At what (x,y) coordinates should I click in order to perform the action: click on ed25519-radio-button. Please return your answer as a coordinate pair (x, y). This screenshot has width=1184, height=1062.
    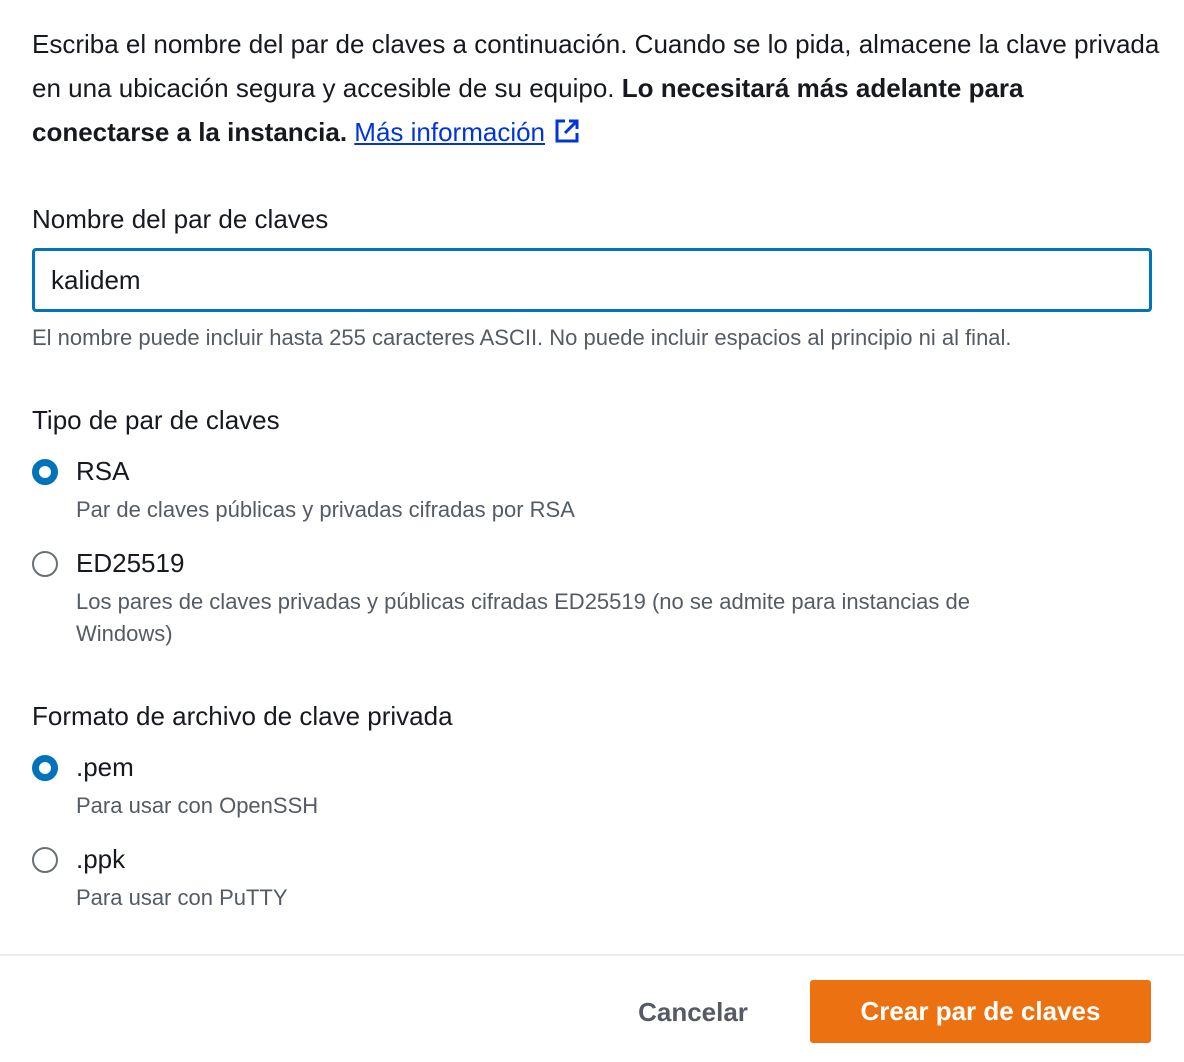
    Looking at the image, I should click on (45, 563).